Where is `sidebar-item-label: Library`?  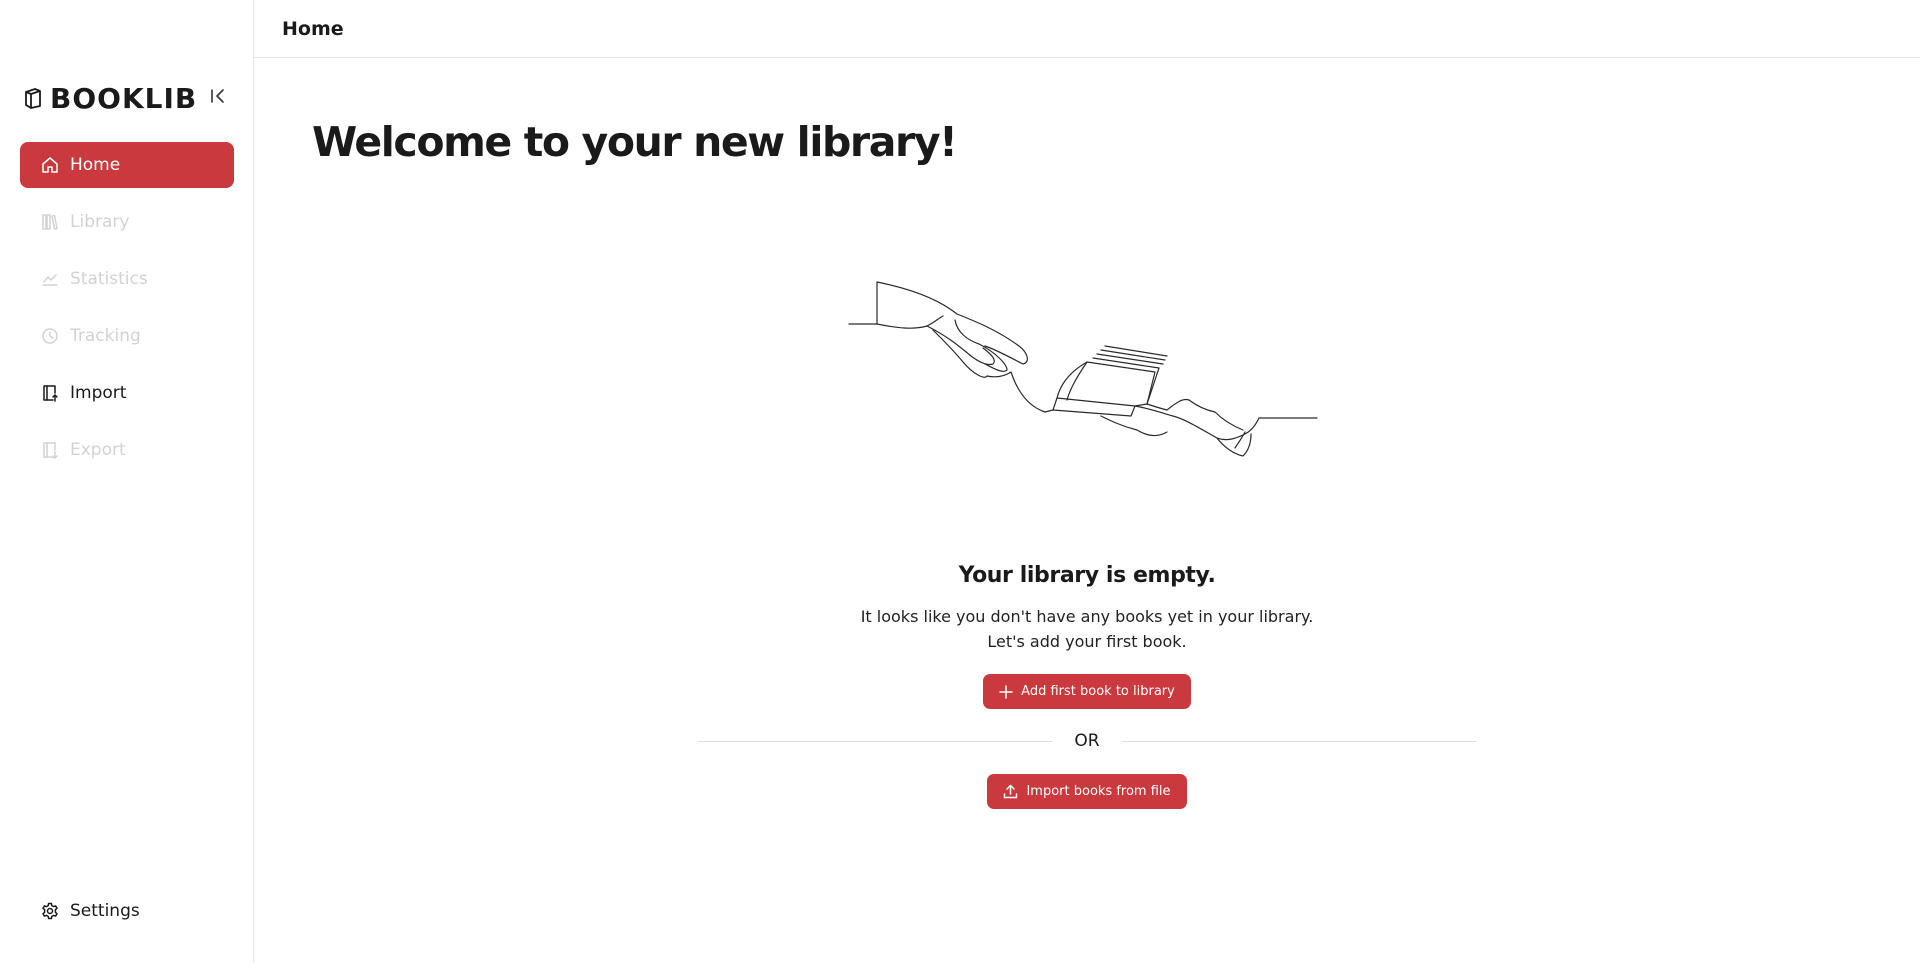 sidebar-item-label: Library is located at coordinates (100, 222).